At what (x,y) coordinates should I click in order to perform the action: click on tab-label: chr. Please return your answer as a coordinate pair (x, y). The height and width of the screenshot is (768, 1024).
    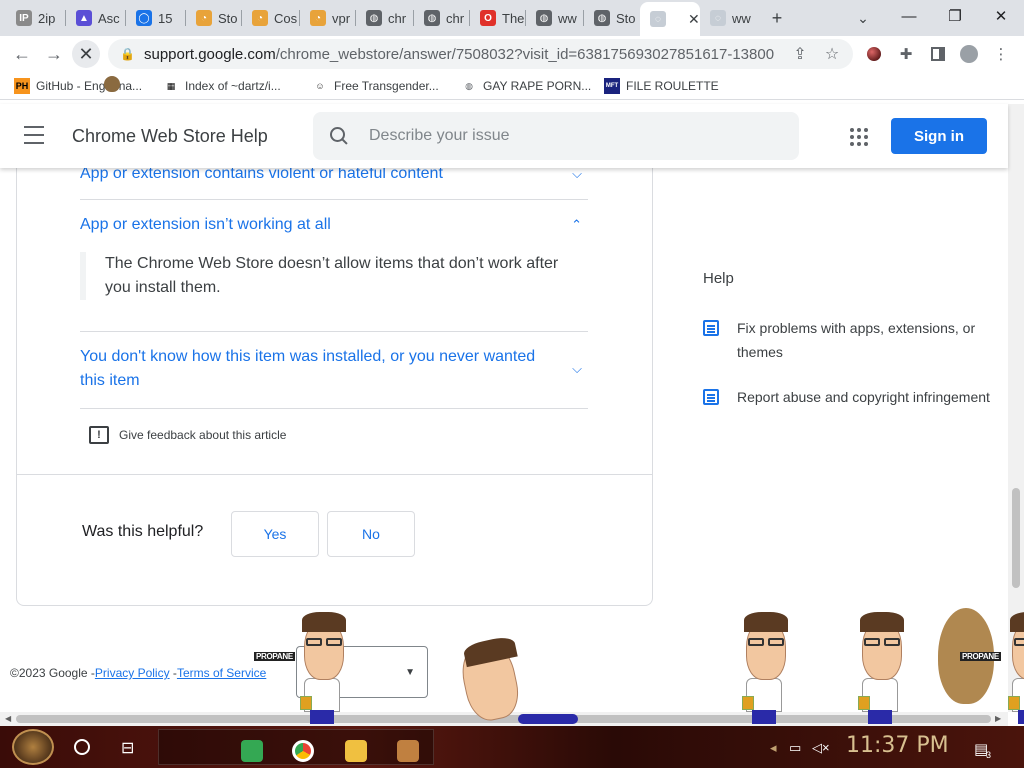
    Looking at the image, I should click on (455, 18).